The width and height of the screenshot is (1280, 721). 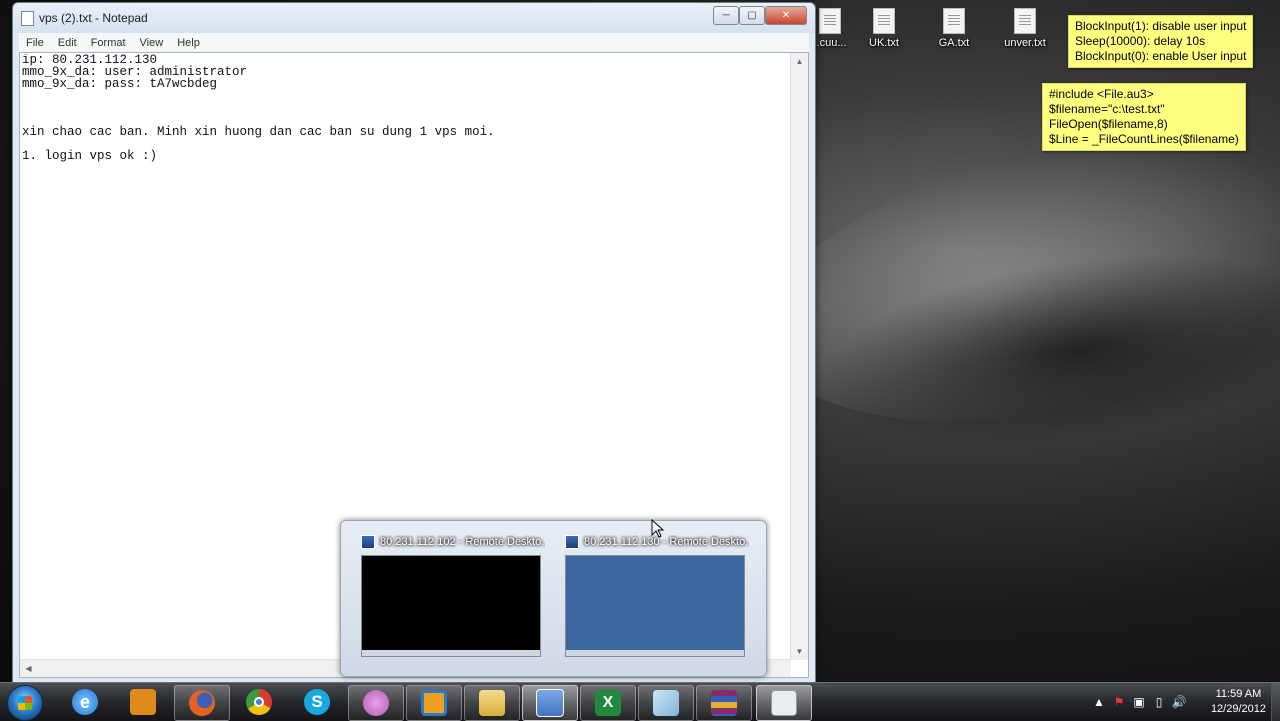 I want to click on chrome-icon, so click(x=259, y=702).